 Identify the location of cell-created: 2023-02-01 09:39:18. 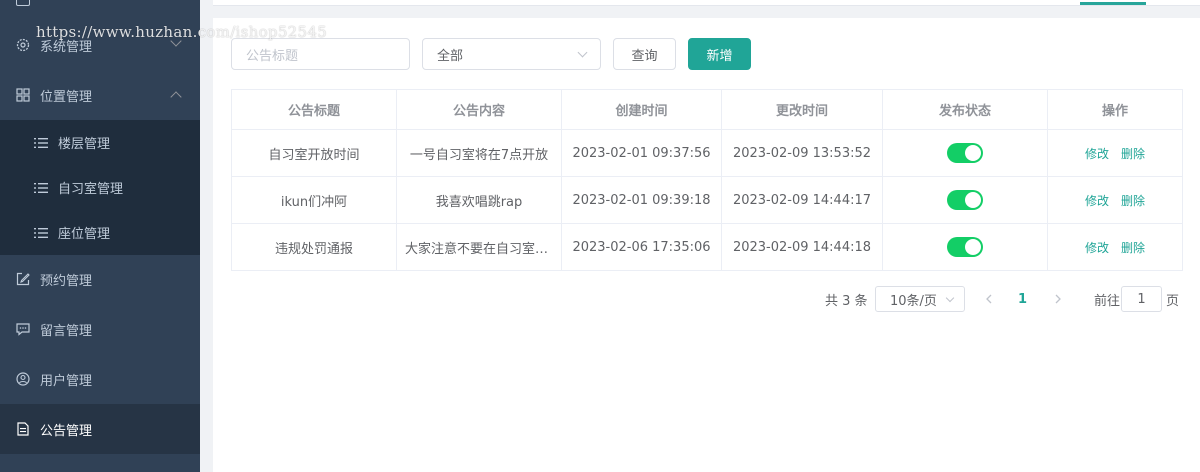
(641, 200).